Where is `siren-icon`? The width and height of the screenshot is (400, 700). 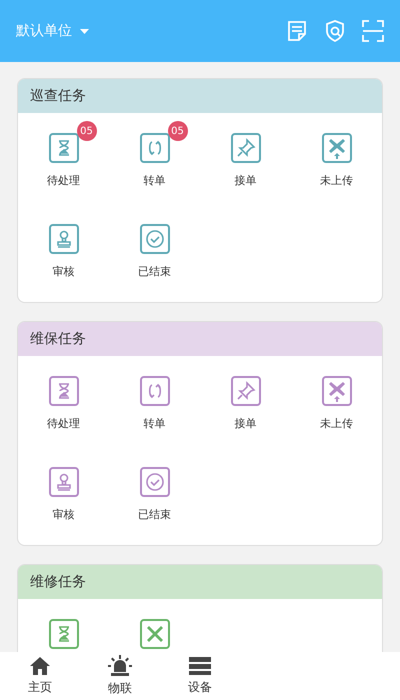 siren-icon is located at coordinates (120, 666).